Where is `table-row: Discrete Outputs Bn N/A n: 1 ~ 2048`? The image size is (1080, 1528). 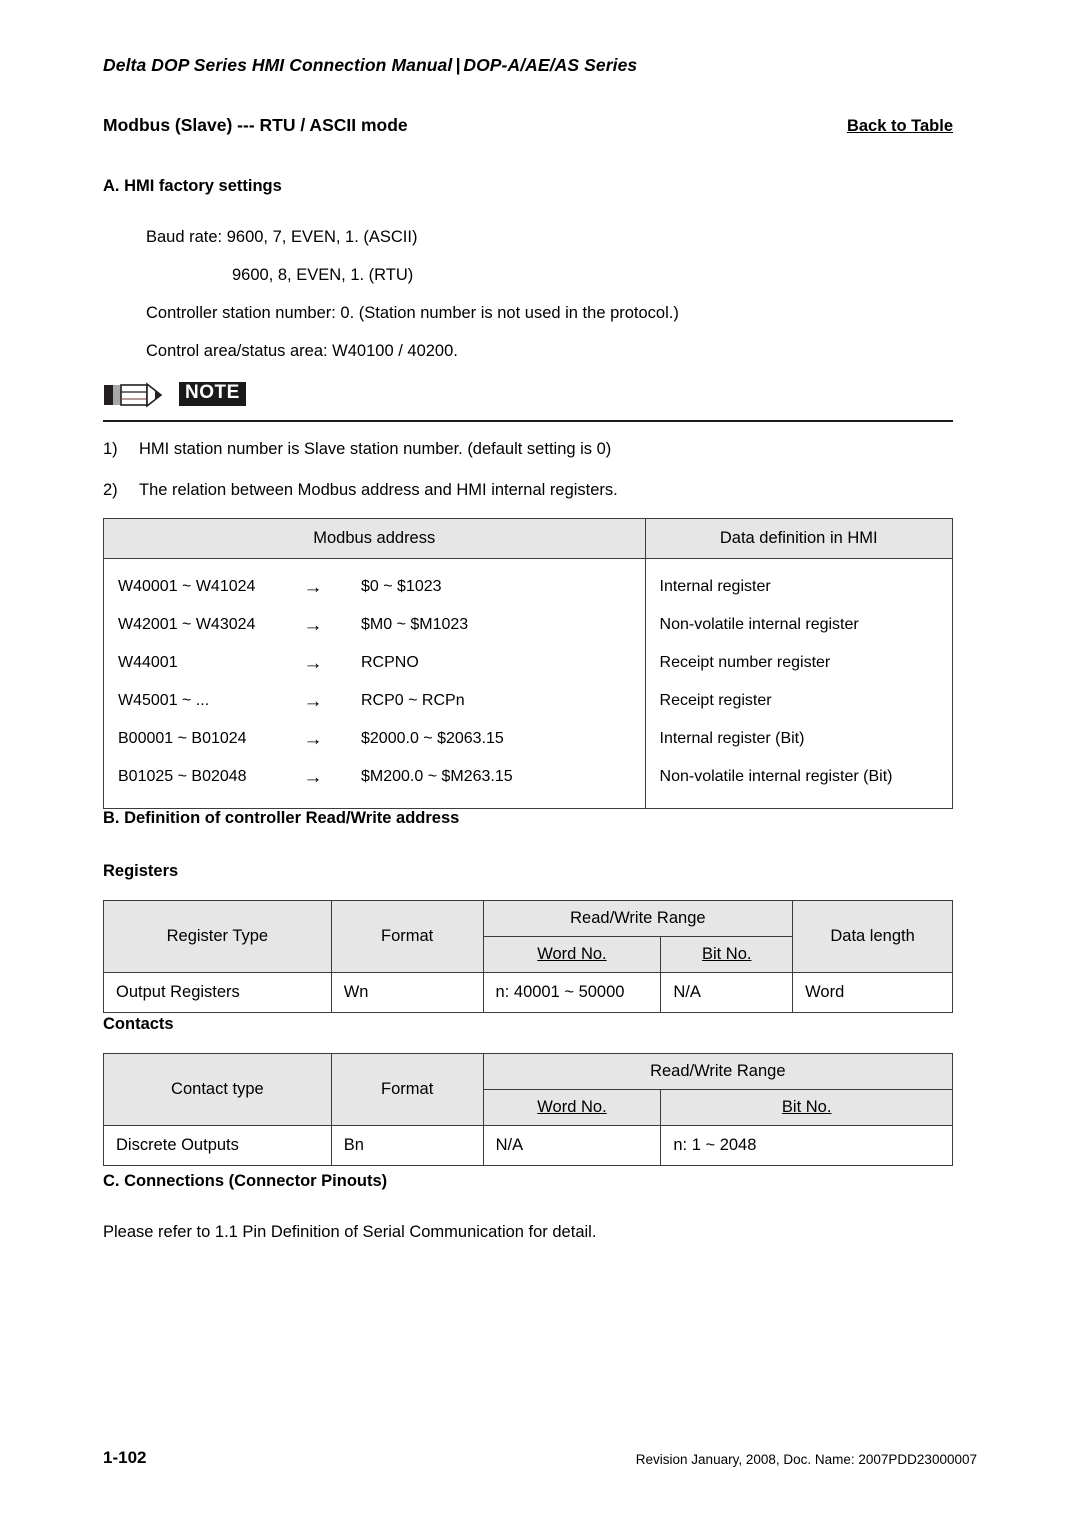 table-row: Discrete Outputs Bn N/A n: 1 ~ 2048 is located at coordinates (528, 1145).